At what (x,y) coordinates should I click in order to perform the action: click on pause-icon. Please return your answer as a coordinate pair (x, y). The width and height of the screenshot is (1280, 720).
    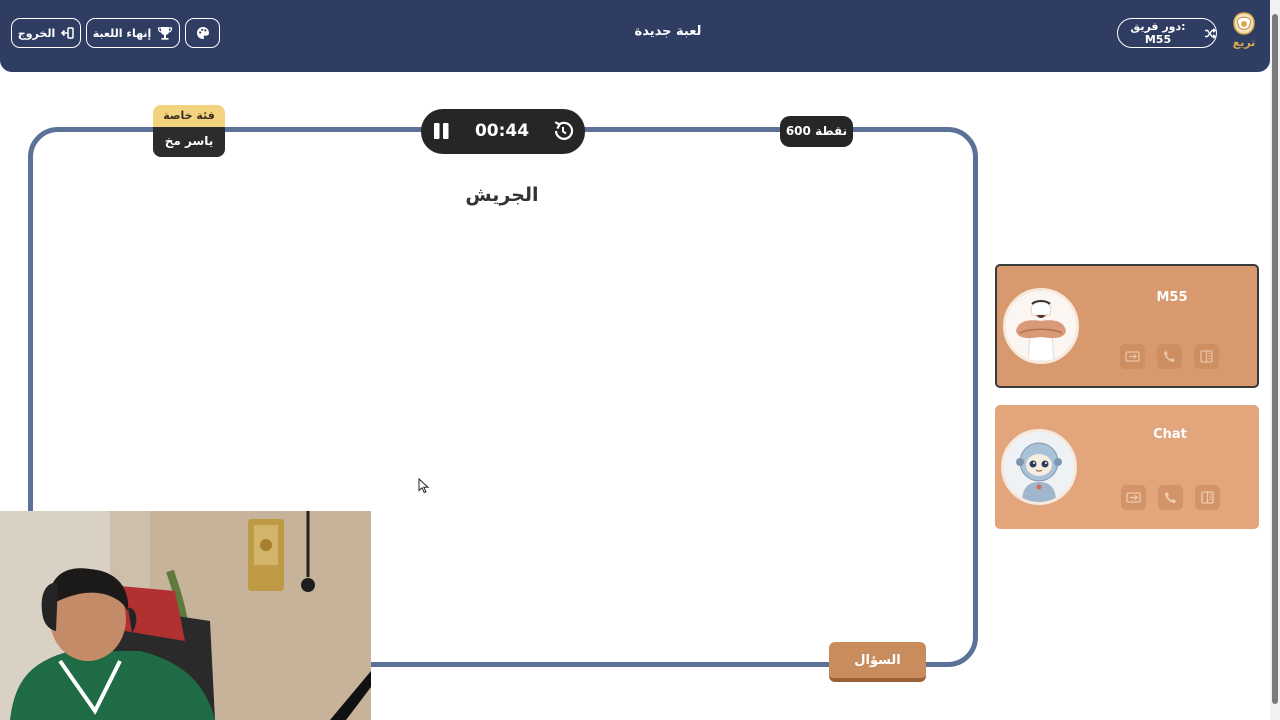
    Looking at the image, I should click on (442, 131).